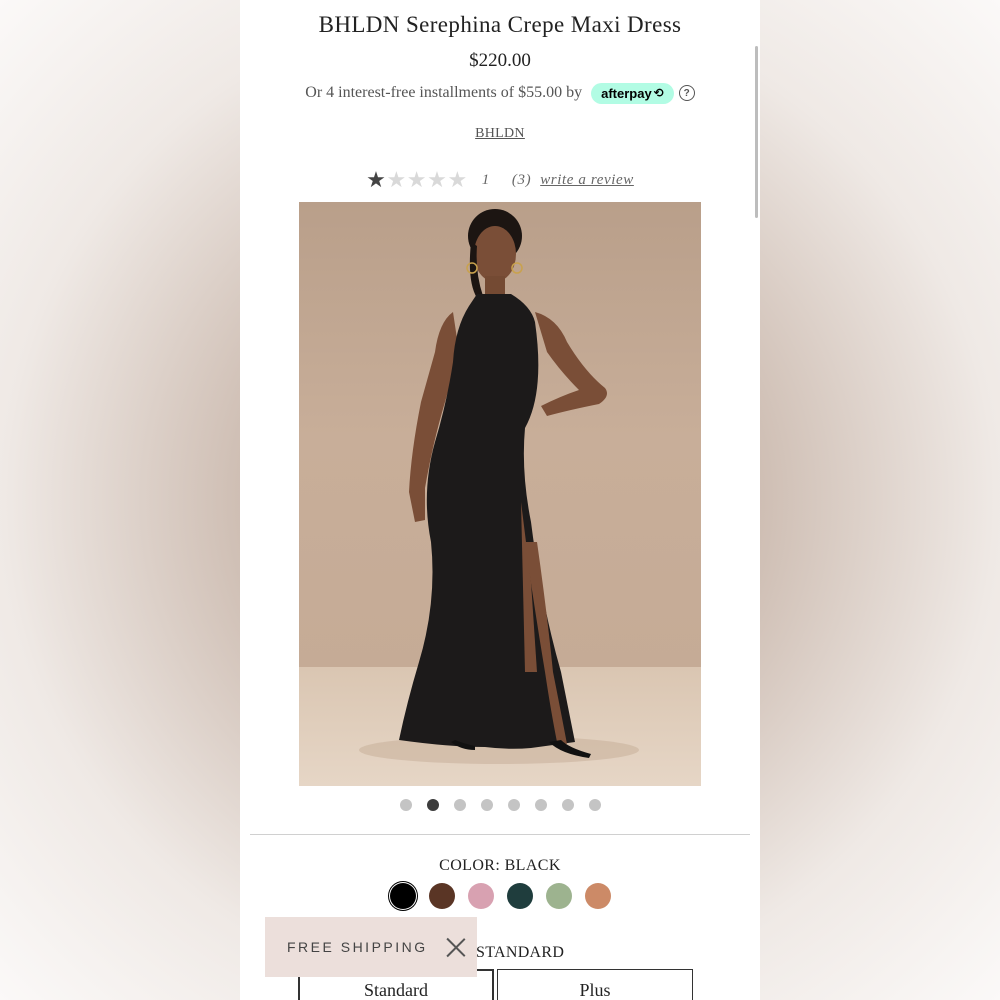 The width and height of the screenshot is (1000, 1000). I want to click on color-label: COLOR: BLACK, so click(500, 865).